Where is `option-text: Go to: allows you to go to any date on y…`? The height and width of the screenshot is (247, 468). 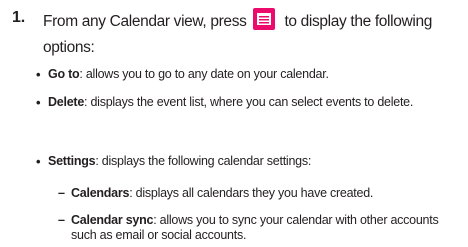 option-text: Go to: allows you to go to any date on y… is located at coordinates (248, 74).